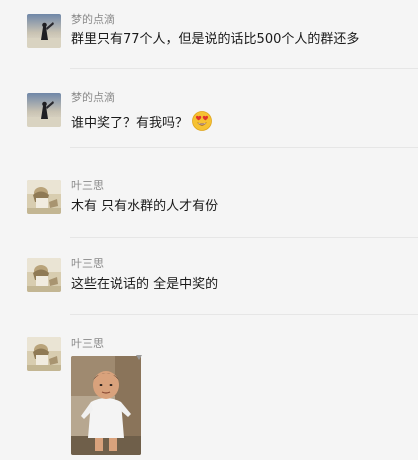 Image resolution: width=418 pixels, height=460 pixels. Describe the element at coordinates (202, 121) in the screenshot. I see `heart-eyes-emoji-icon` at that location.